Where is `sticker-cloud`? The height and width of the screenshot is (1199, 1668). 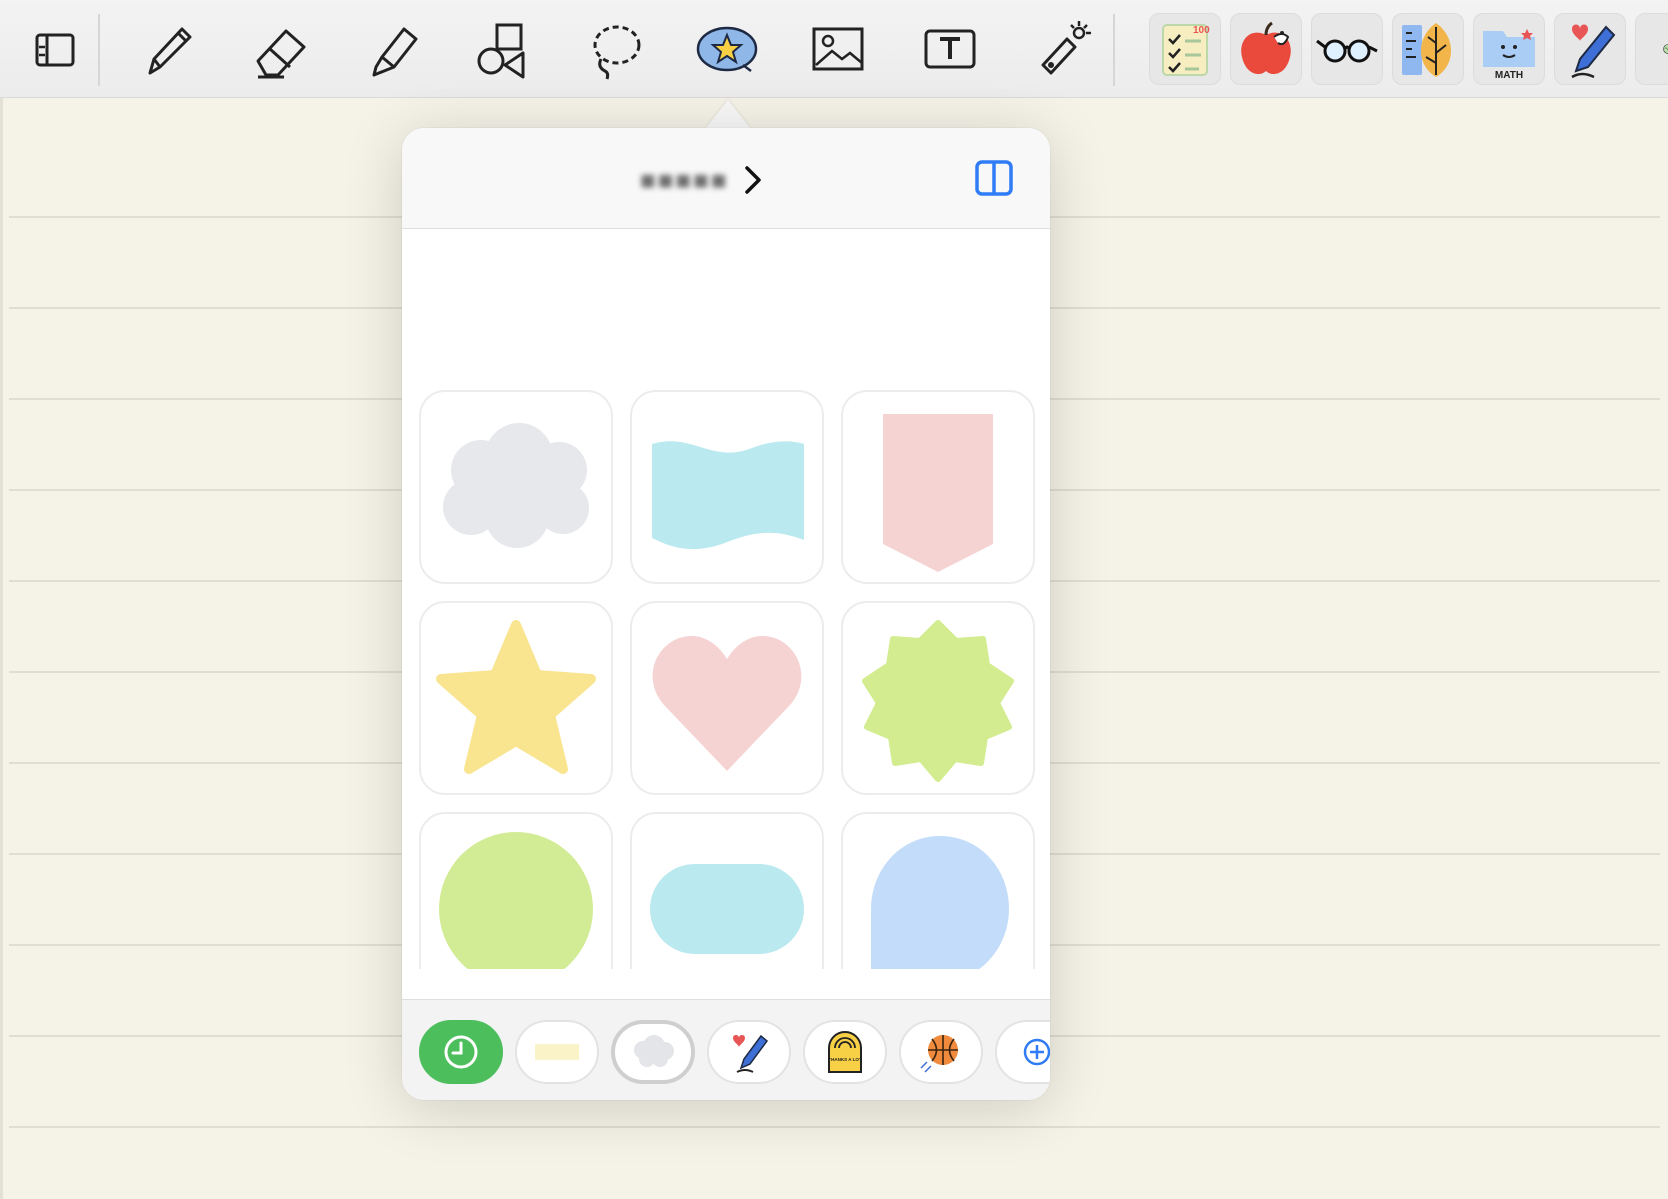
sticker-cloud is located at coordinates (516, 487).